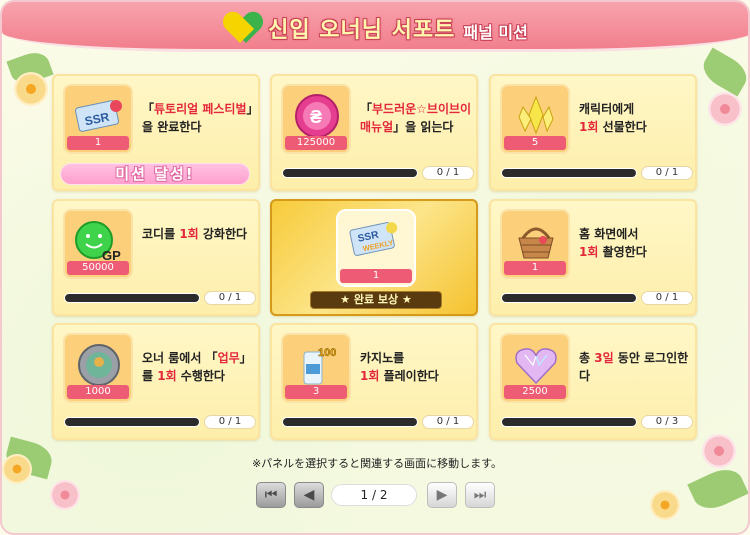  I want to click on reward-icon-box: ₴ 125000, so click(316, 119).